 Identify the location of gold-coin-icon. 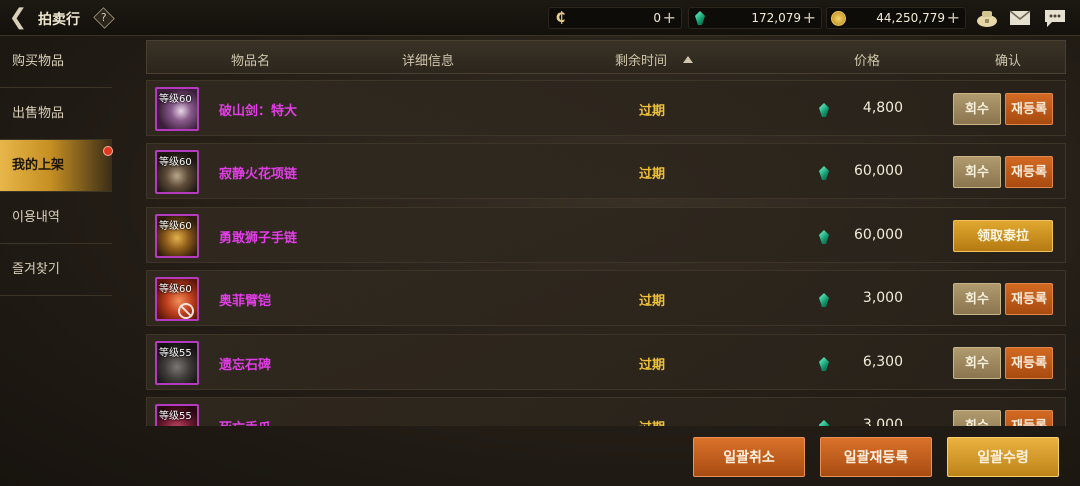
(838, 18).